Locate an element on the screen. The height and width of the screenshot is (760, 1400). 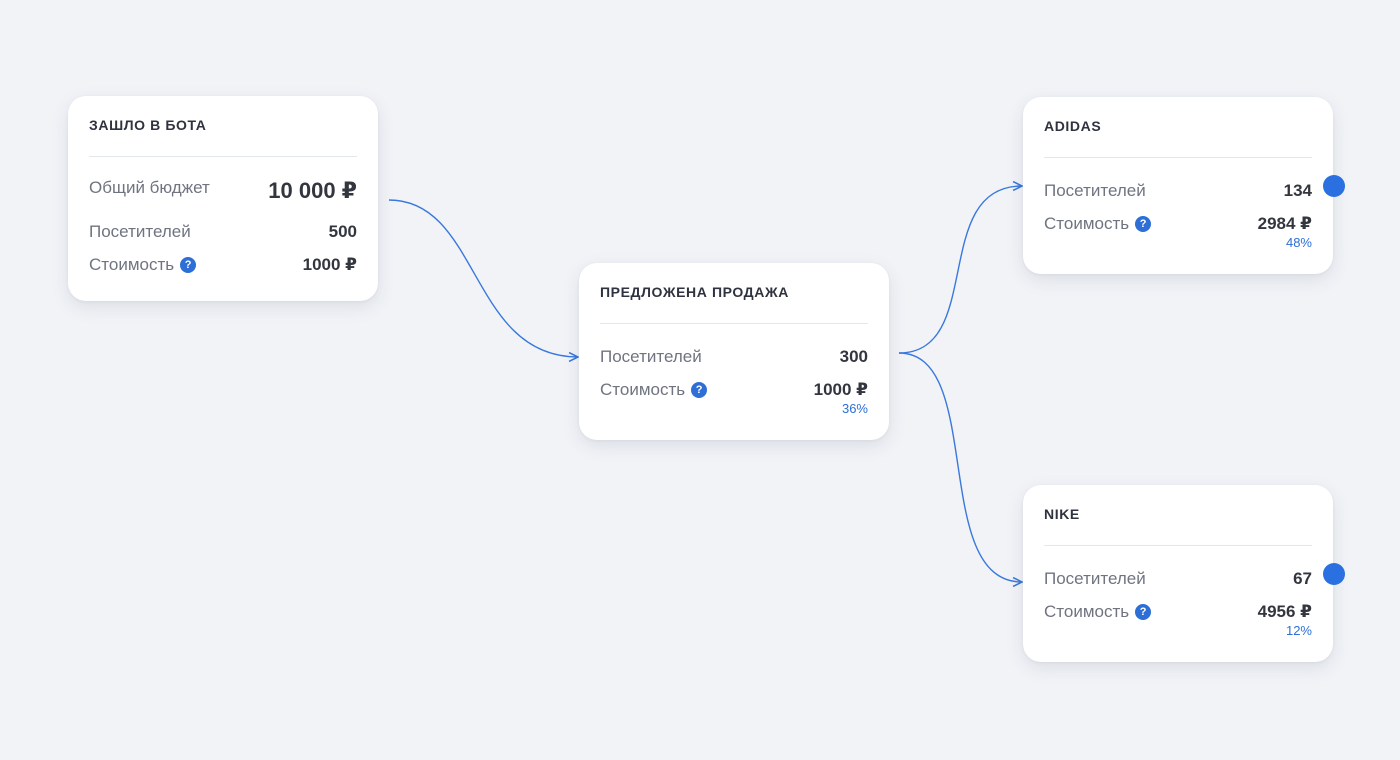
visitors-value: 300 is located at coordinates (853, 356).